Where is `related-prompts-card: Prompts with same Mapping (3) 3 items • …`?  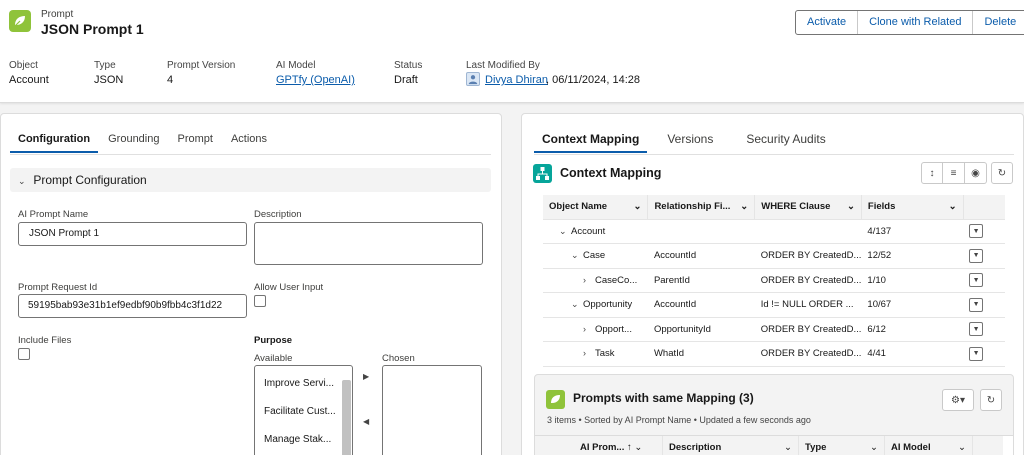 related-prompts-card: Prompts with same Mapping (3) 3 items • … is located at coordinates (774, 414).